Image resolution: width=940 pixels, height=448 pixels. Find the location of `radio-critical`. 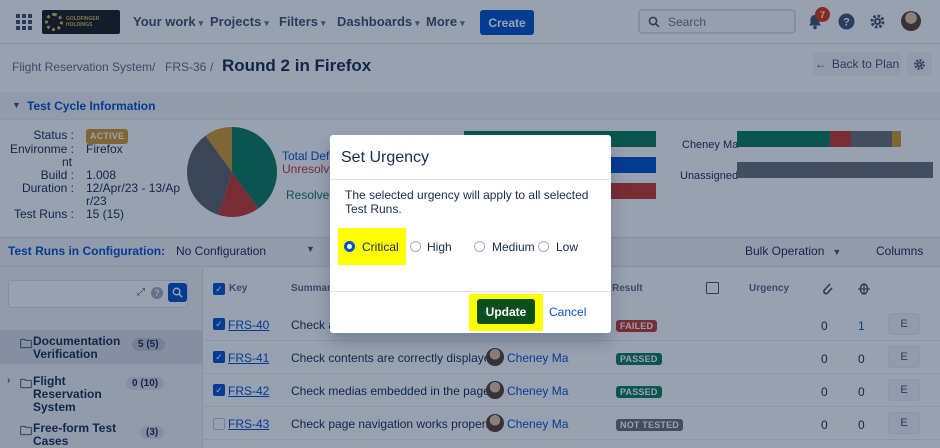

radio-critical is located at coordinates (349, 246).